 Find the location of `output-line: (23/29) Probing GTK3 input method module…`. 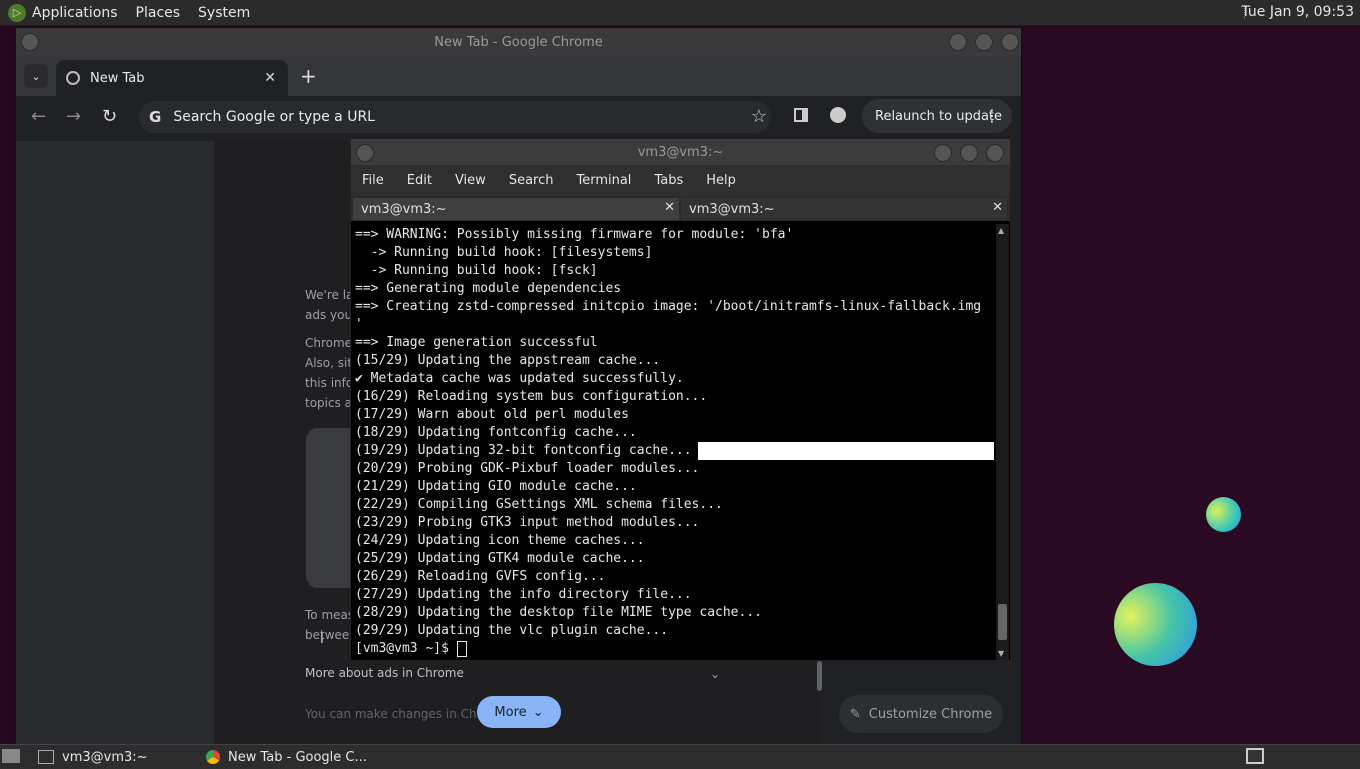

output-line: (23/29) Probing GTK3 input method module… is located at coordinates (527, 522).